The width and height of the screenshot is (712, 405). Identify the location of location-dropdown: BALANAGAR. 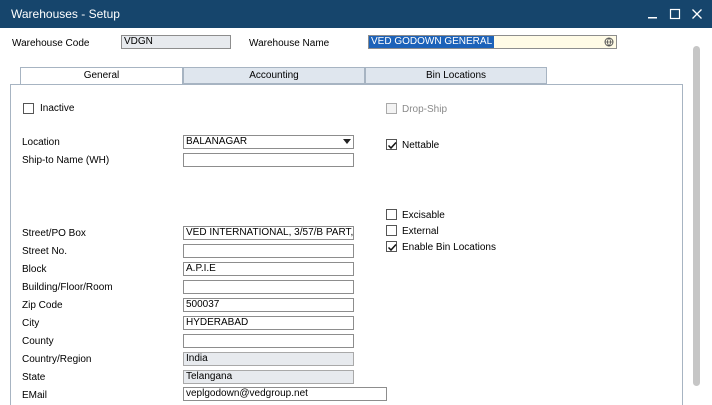
(268, 142).